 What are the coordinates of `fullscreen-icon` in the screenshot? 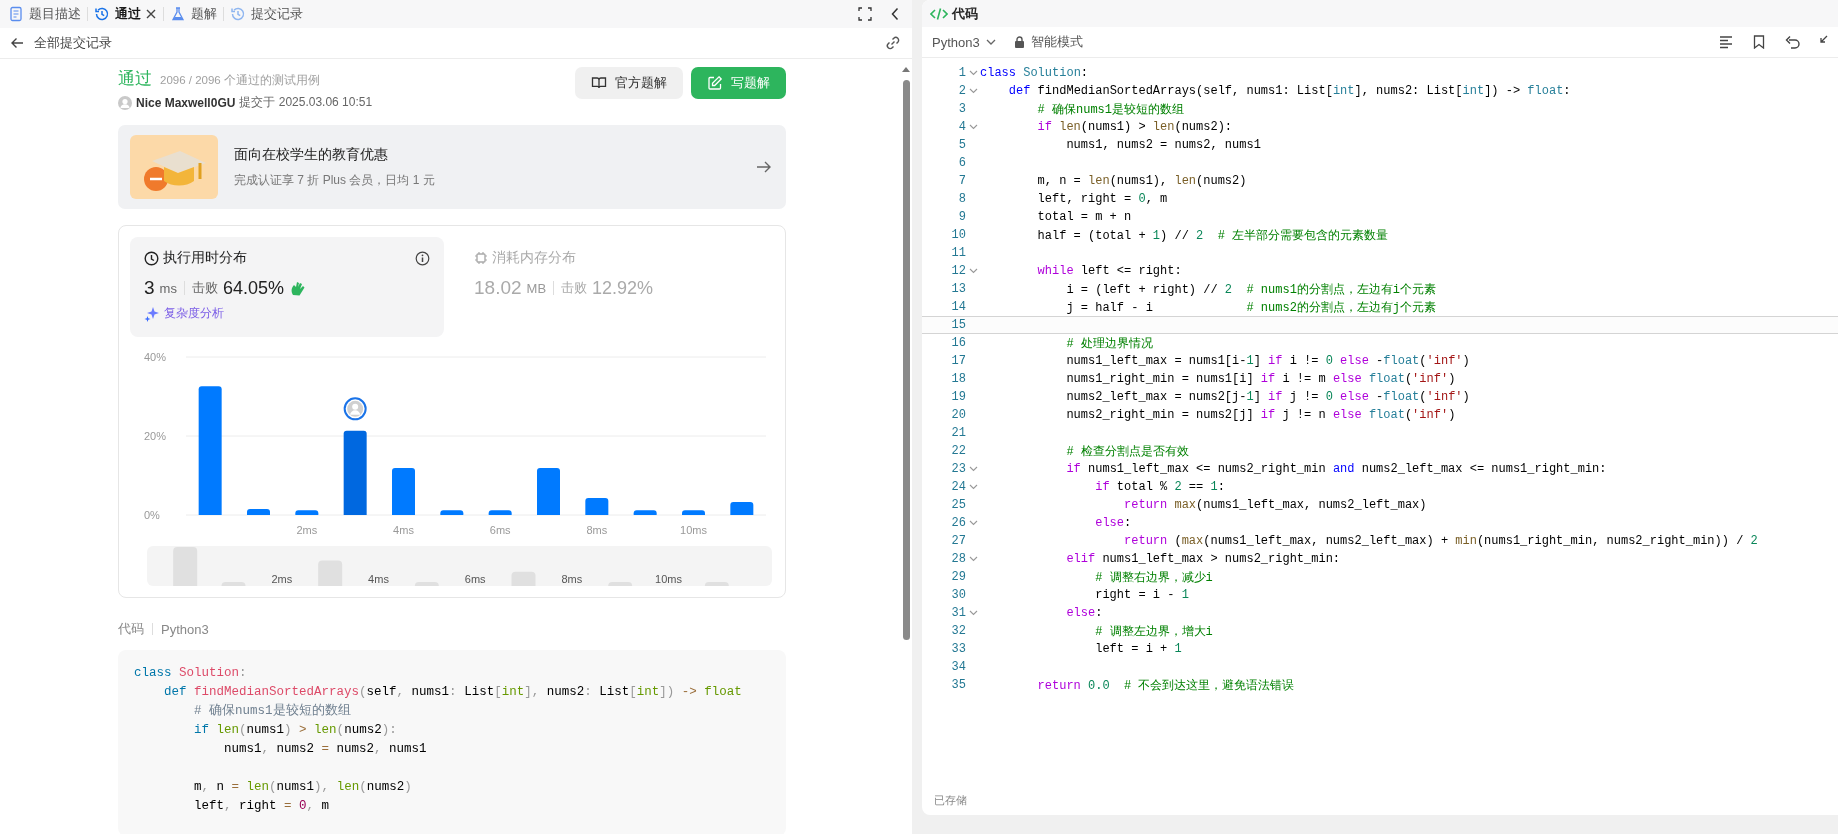 It's located at (865, 14).